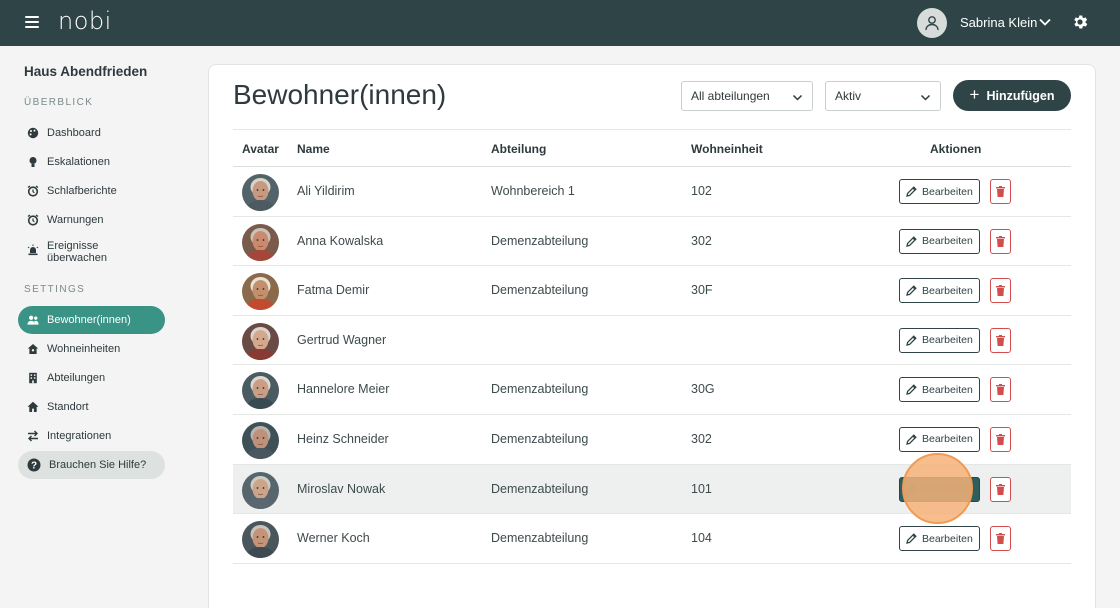  I want to click on gear-icon, so click(1080, 22).